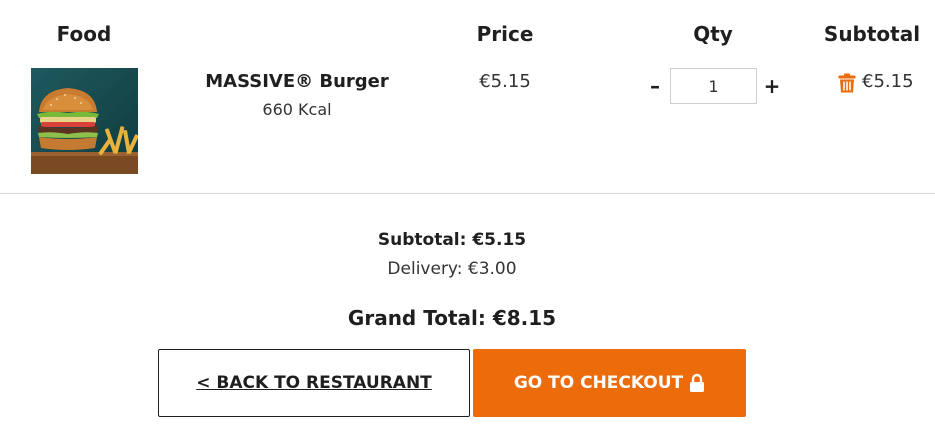  What do you see at coordinates (505, 34) in the screenshot?
I see `header-price: Price` at bounding box center [505, 34].